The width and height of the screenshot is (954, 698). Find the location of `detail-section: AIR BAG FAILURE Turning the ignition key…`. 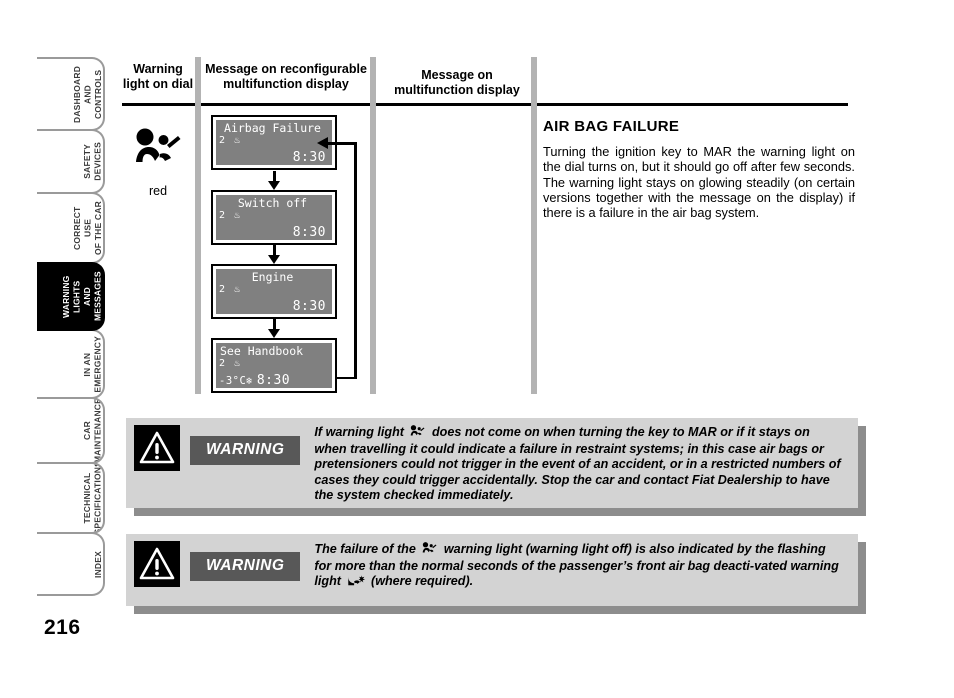

detail-section: AIR BAG FAILURE Turning the ignition key… is located at coordinates (699, 169).